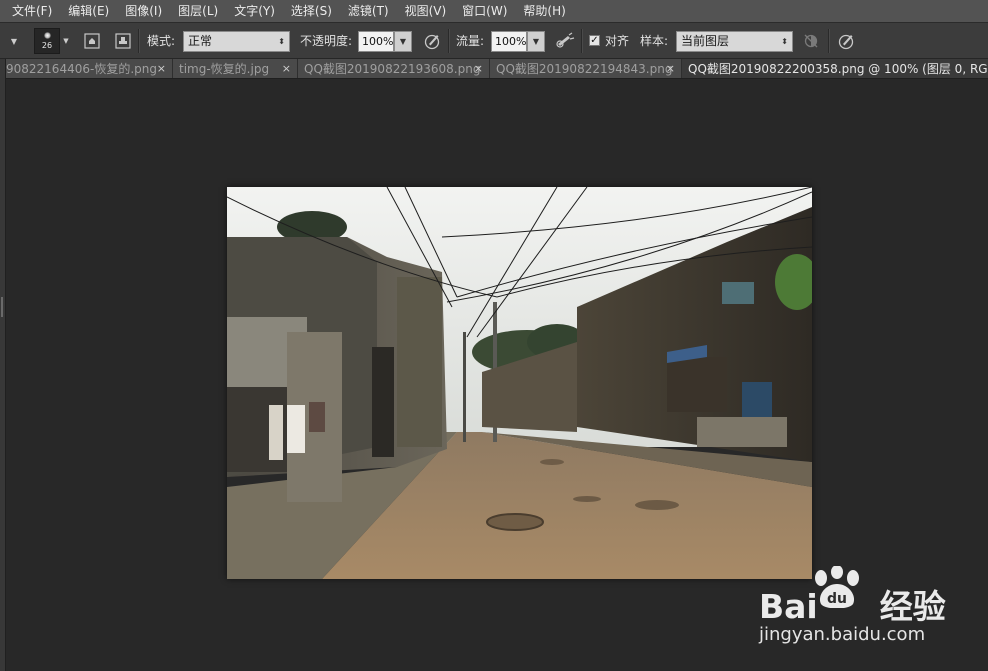  What do you see at coordinates (654, 41) in the screenshot?
I see `sample-label: 样本:` at bounding box center [654, 41].